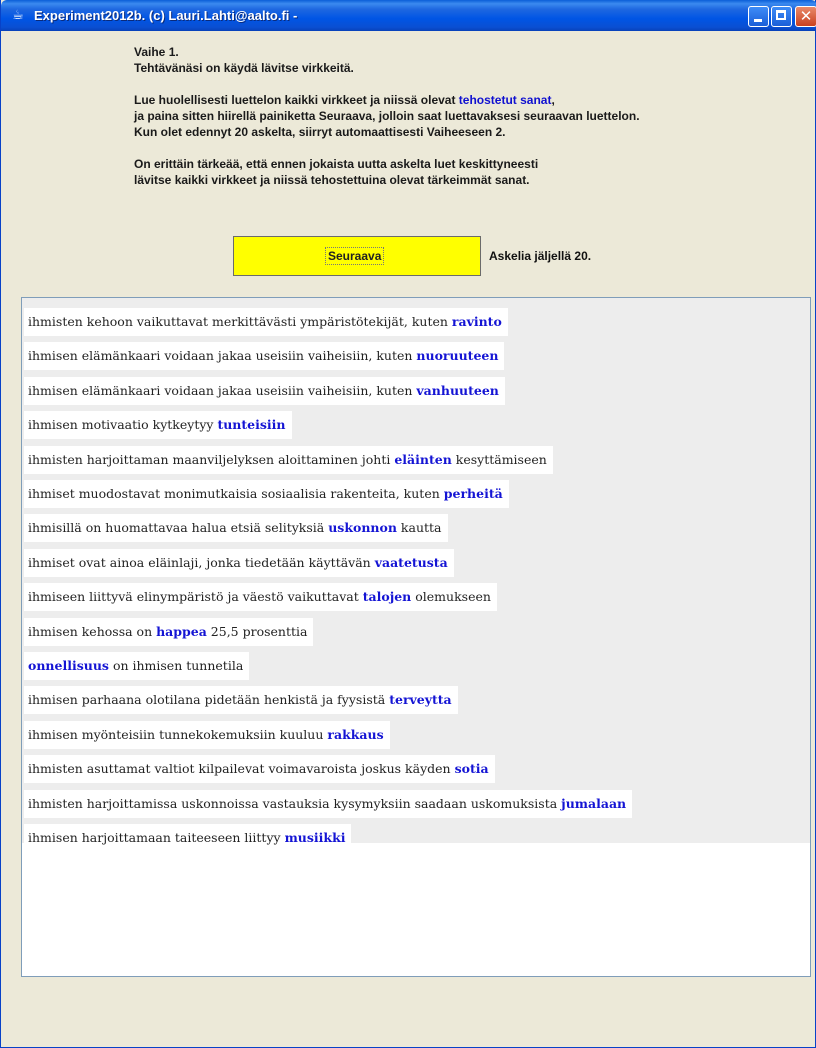 The image size is (816, 1048). Describe the element at coordinates (476, 321) in the screenshot. I see `sentence-keyword: ravinto` at that location.